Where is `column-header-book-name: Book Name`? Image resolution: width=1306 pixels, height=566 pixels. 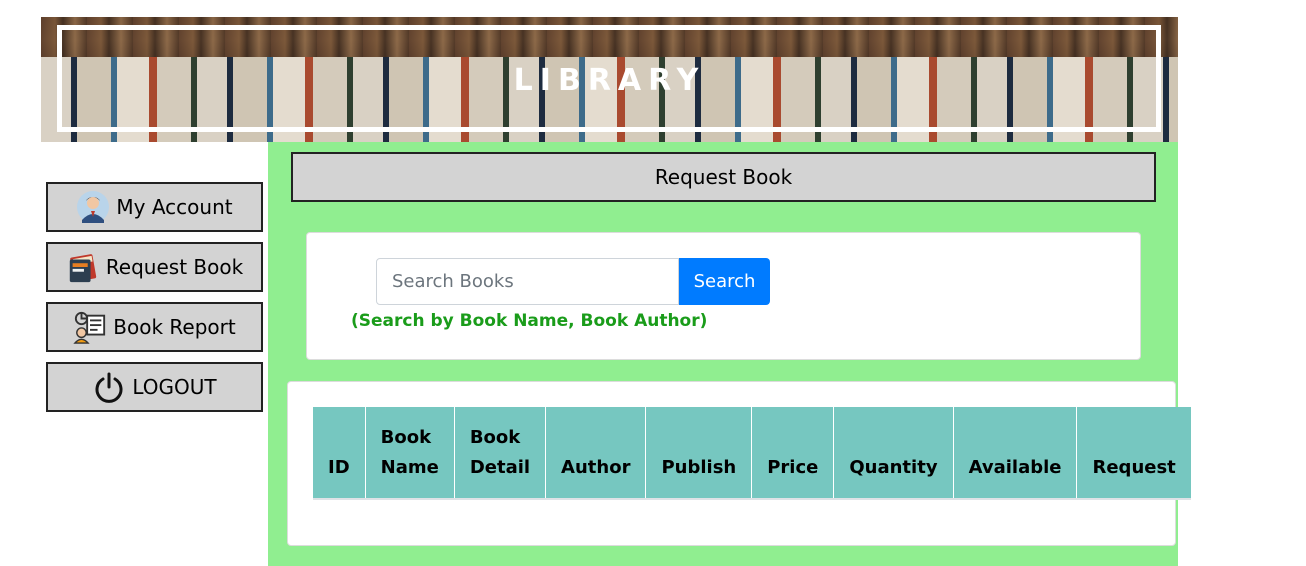 column-header-book-name: Book Name is located at coordinates (410, 453).